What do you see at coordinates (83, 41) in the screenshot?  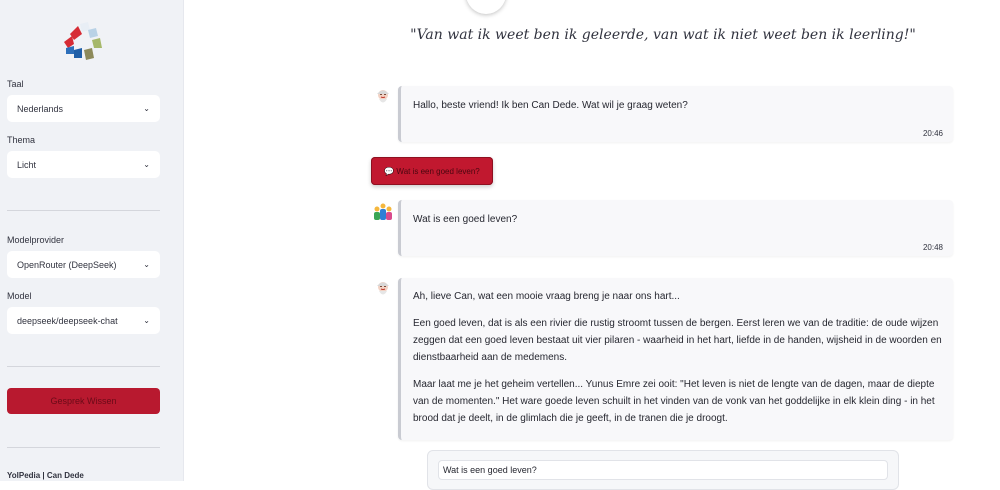 I see `logo-icon` at bounding box center [83, 41].